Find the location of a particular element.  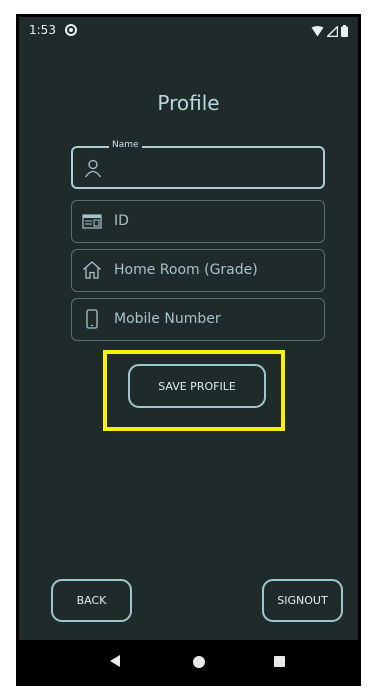

status-time: 1:53 is located at coordinates (42, 30).